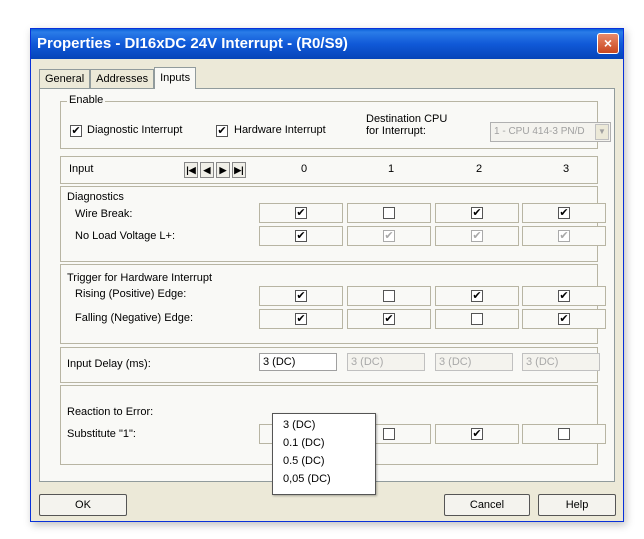 The height and width of the screenshot is (539, 644). I want to click on wire-break-cell-2: ✔, so click(477, 213).